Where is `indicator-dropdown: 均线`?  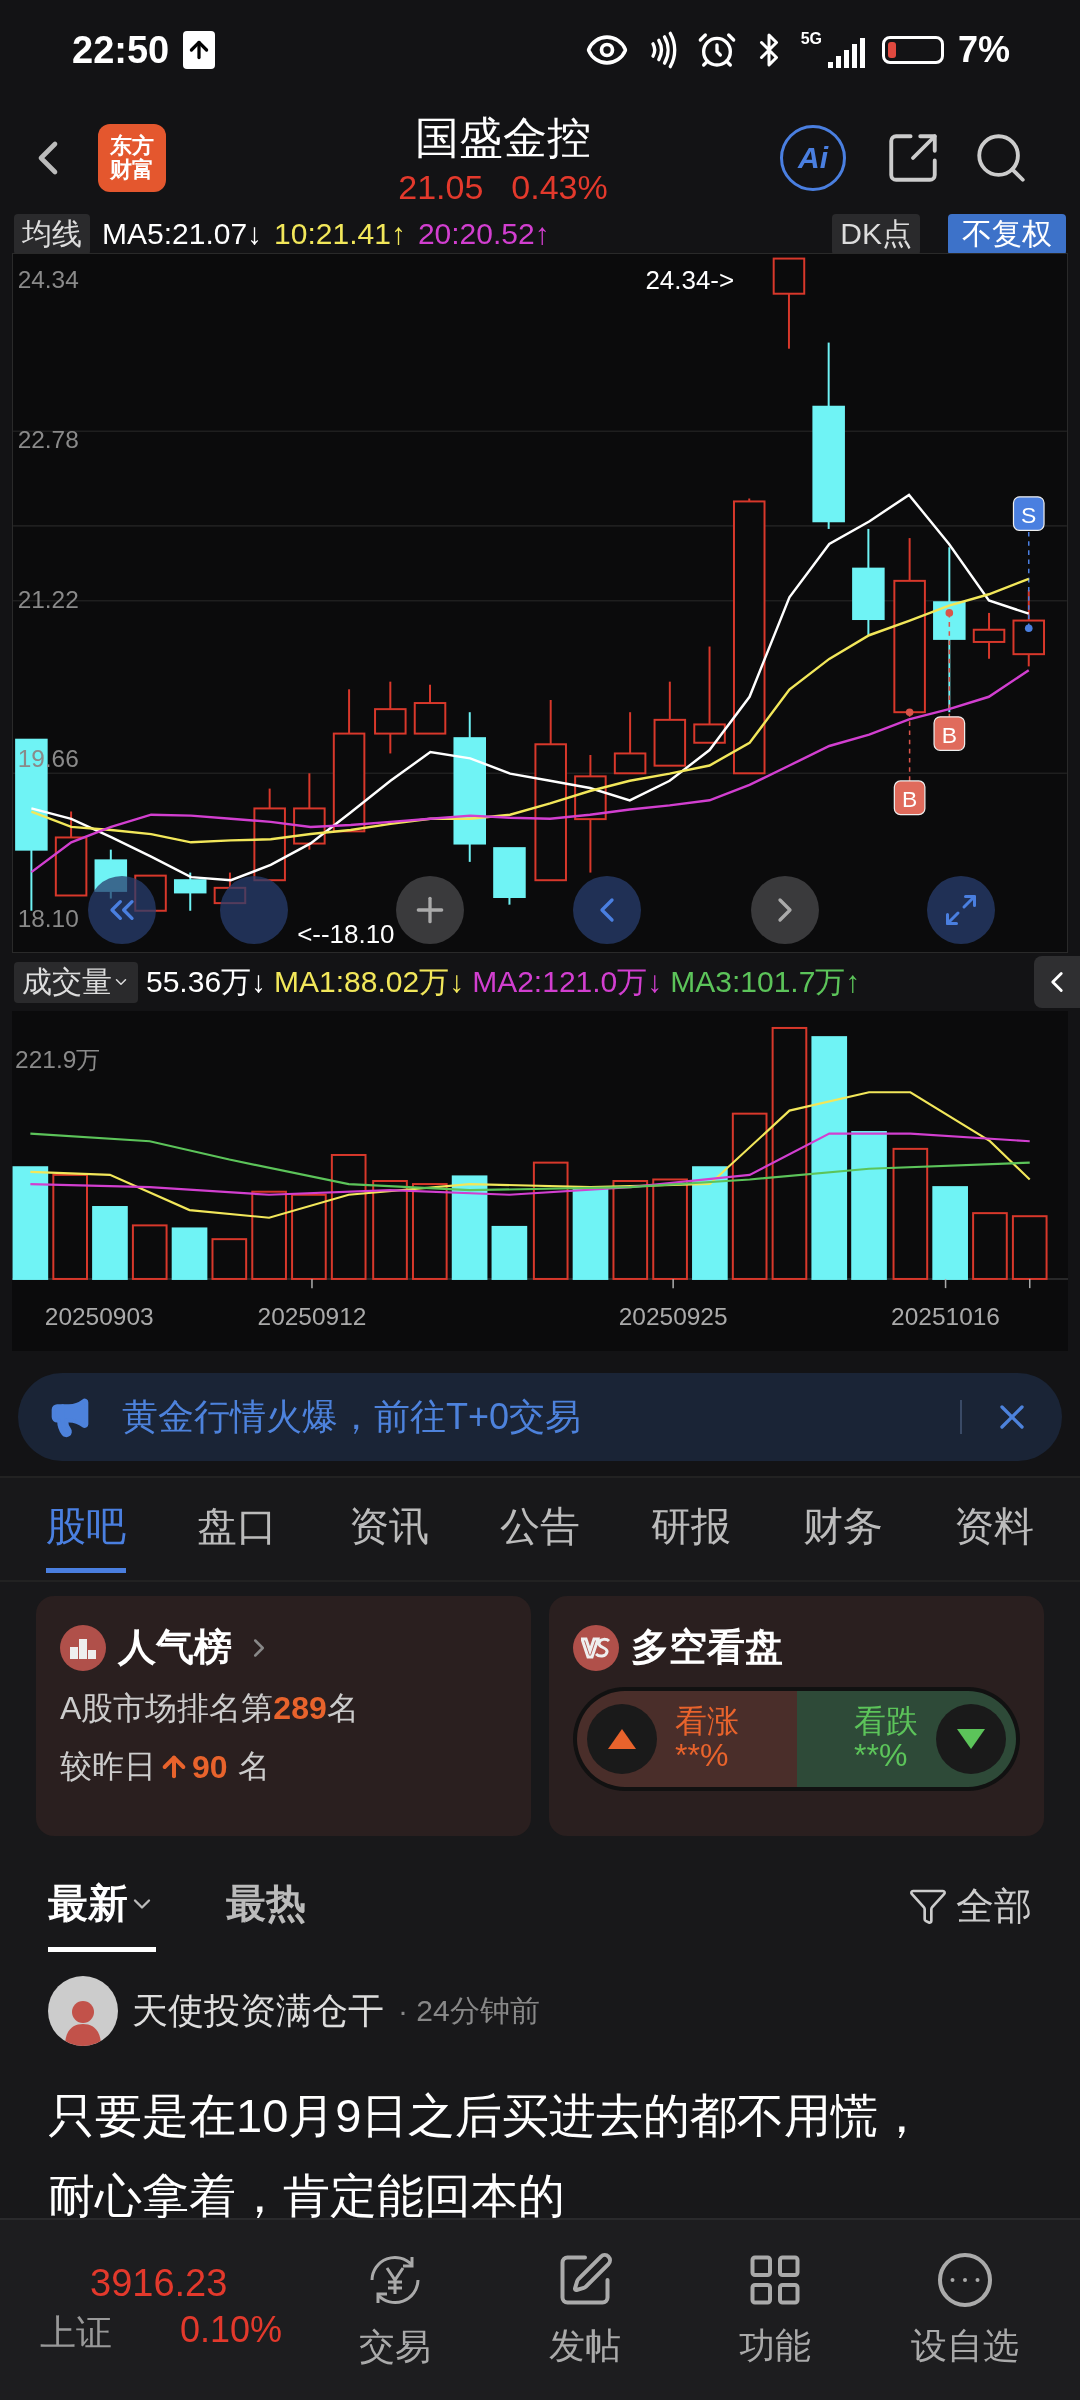
indicator-dropdown: 均线 is located at coordinates (52, 234).